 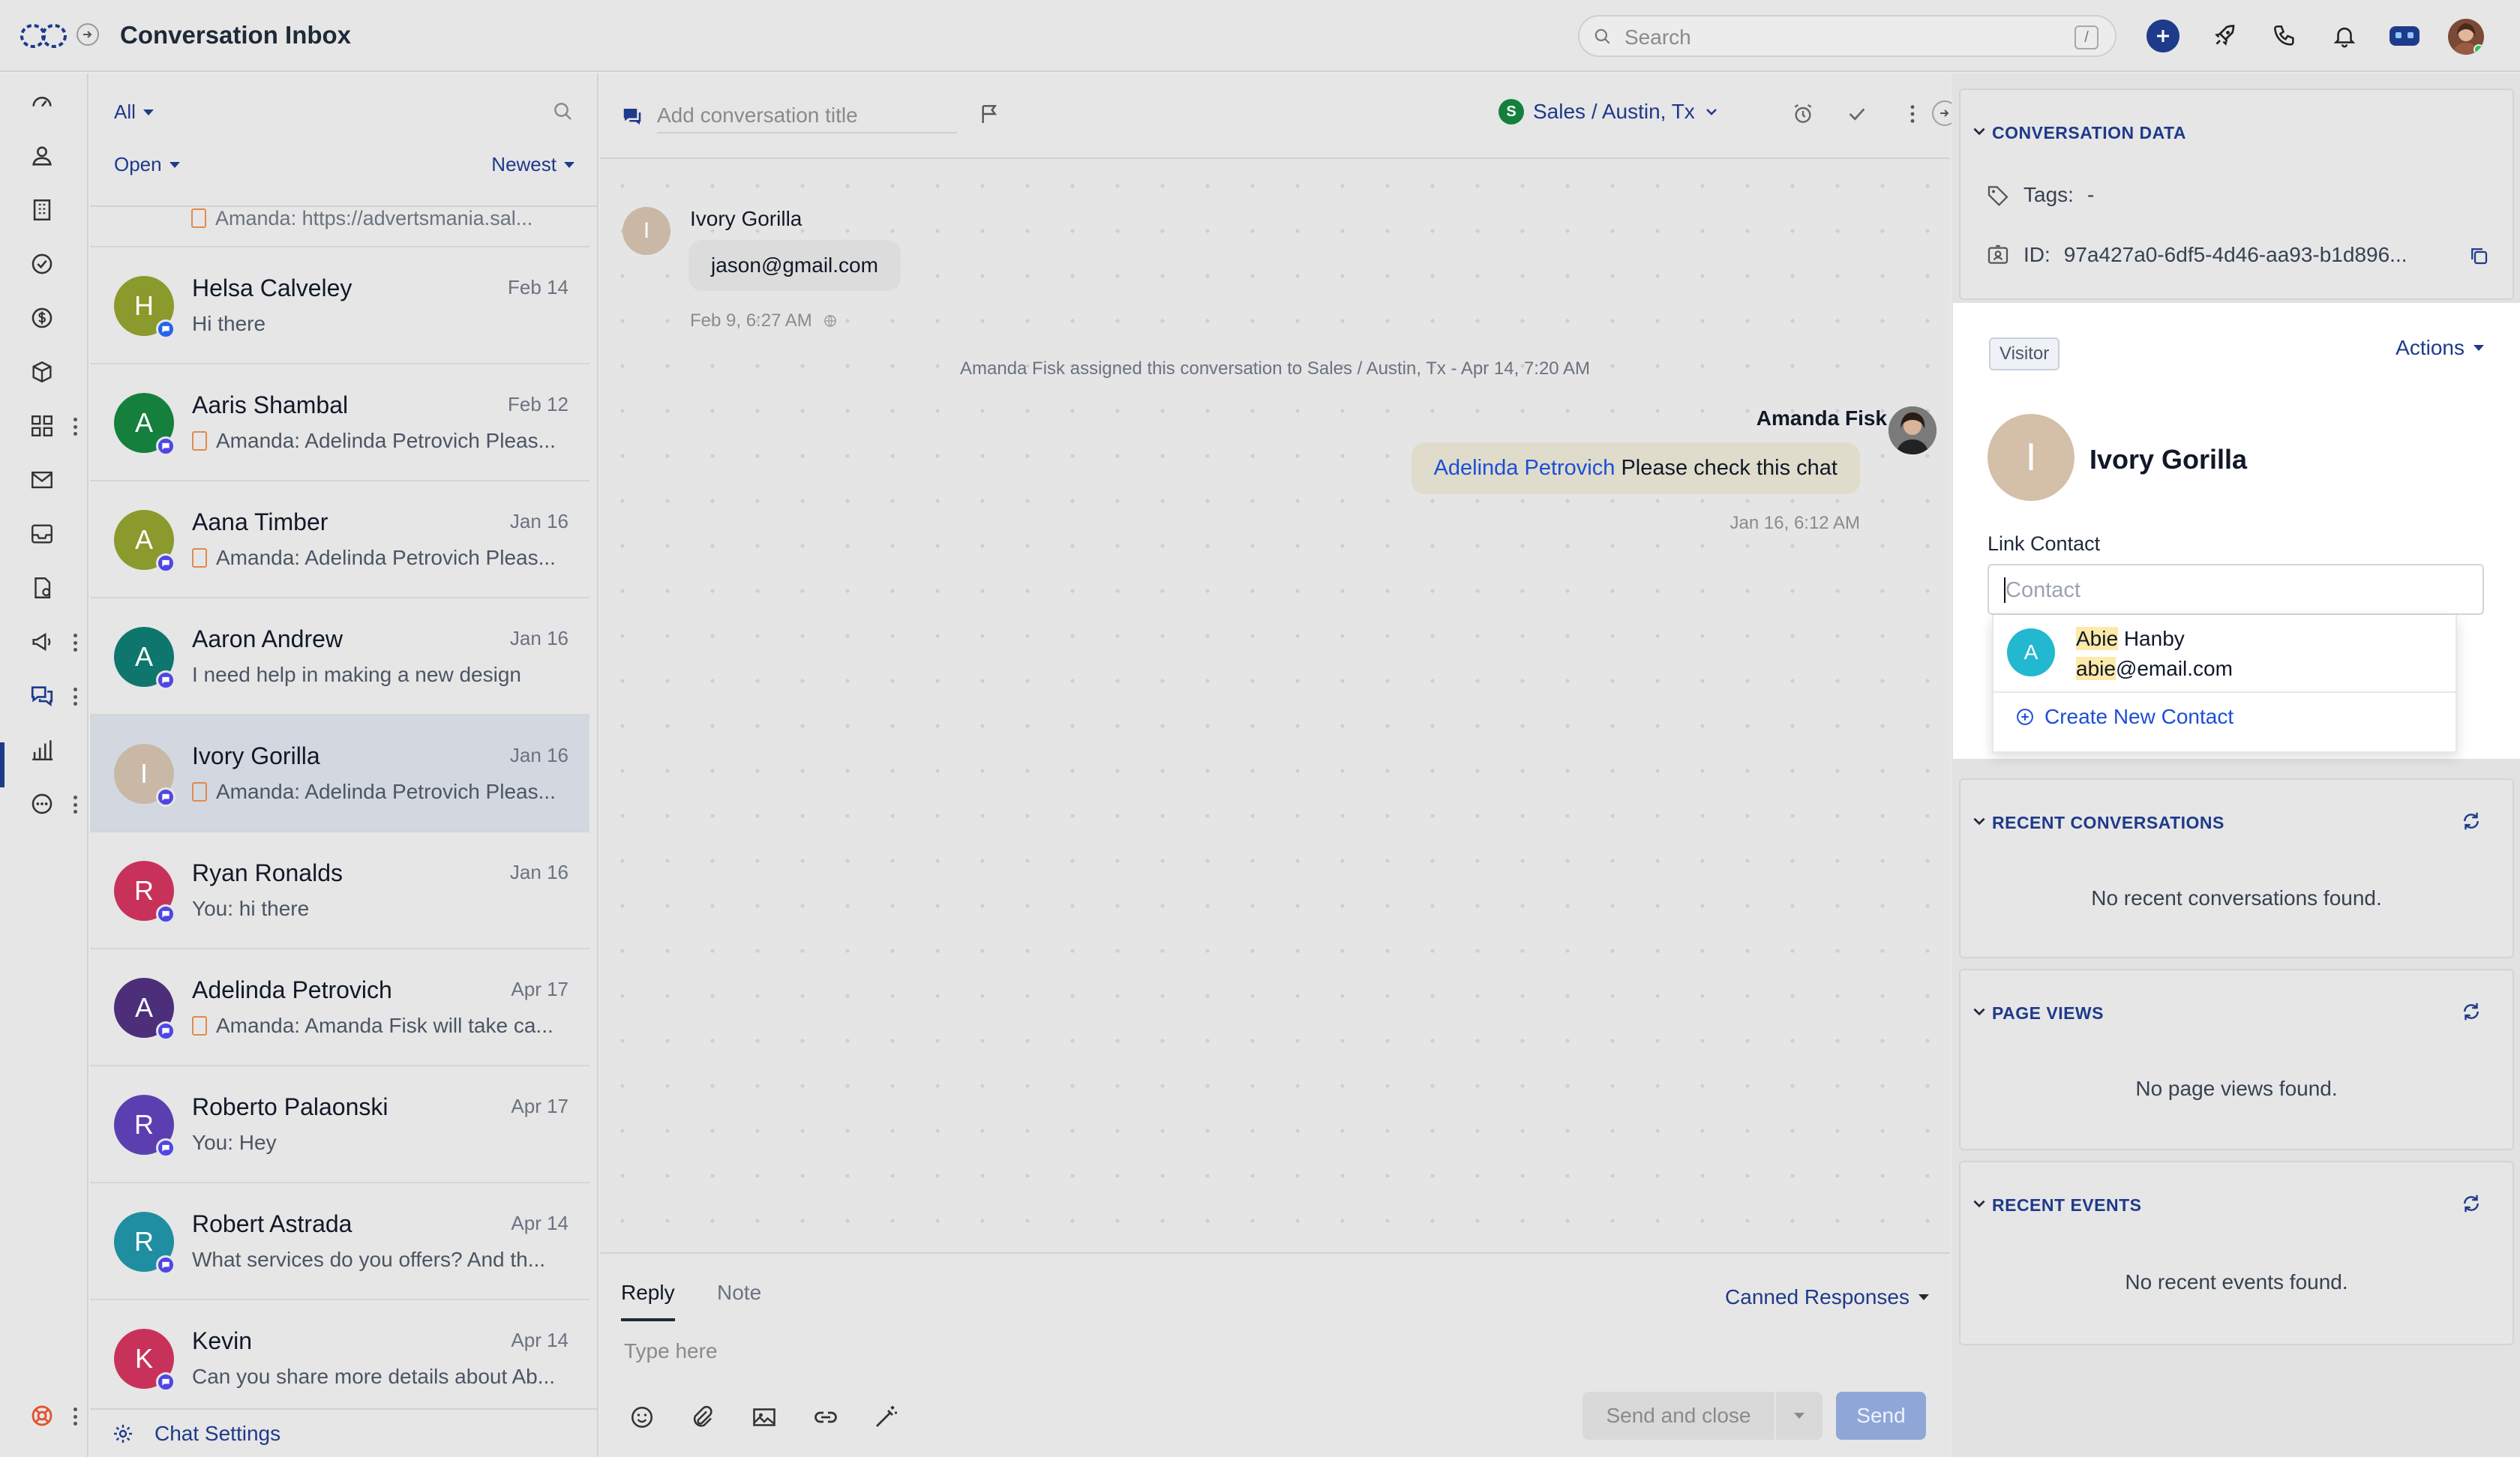 I want to click on main-nav-rail, so click(x=44, y=765).